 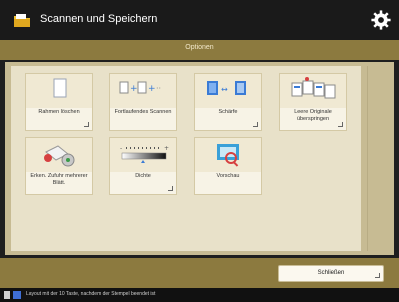 I want to click on tile-label: Schärfe, so click(x=228, y=112).